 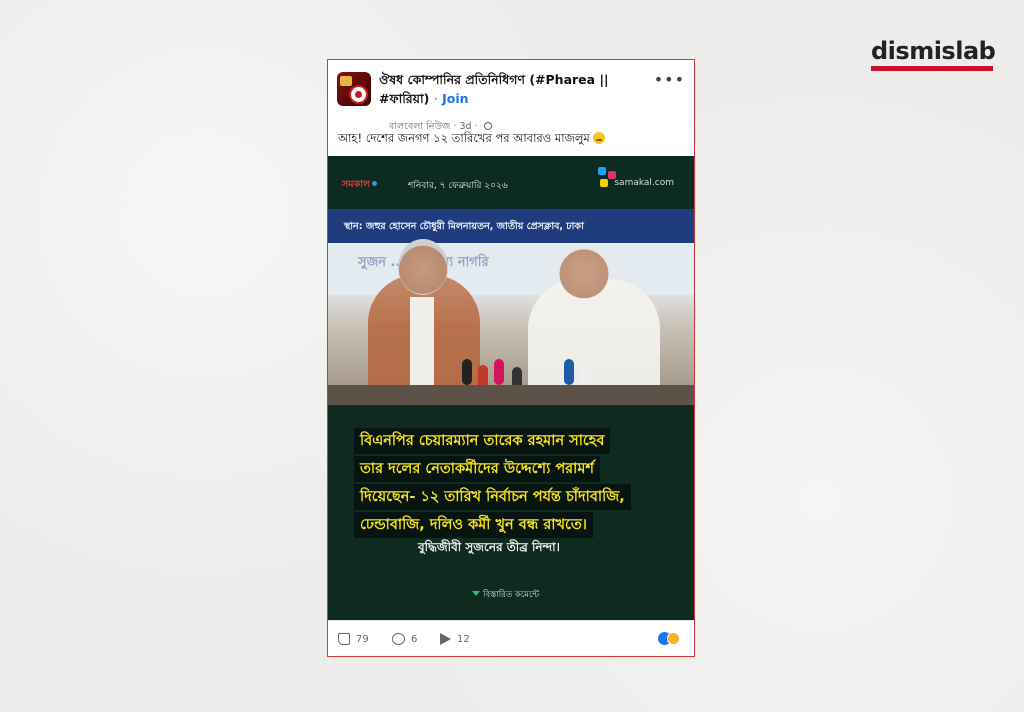 What do you see at coordinates (455, 639) in the screenshot?
I see `share-button: 12` at bounding box center [455, 639].